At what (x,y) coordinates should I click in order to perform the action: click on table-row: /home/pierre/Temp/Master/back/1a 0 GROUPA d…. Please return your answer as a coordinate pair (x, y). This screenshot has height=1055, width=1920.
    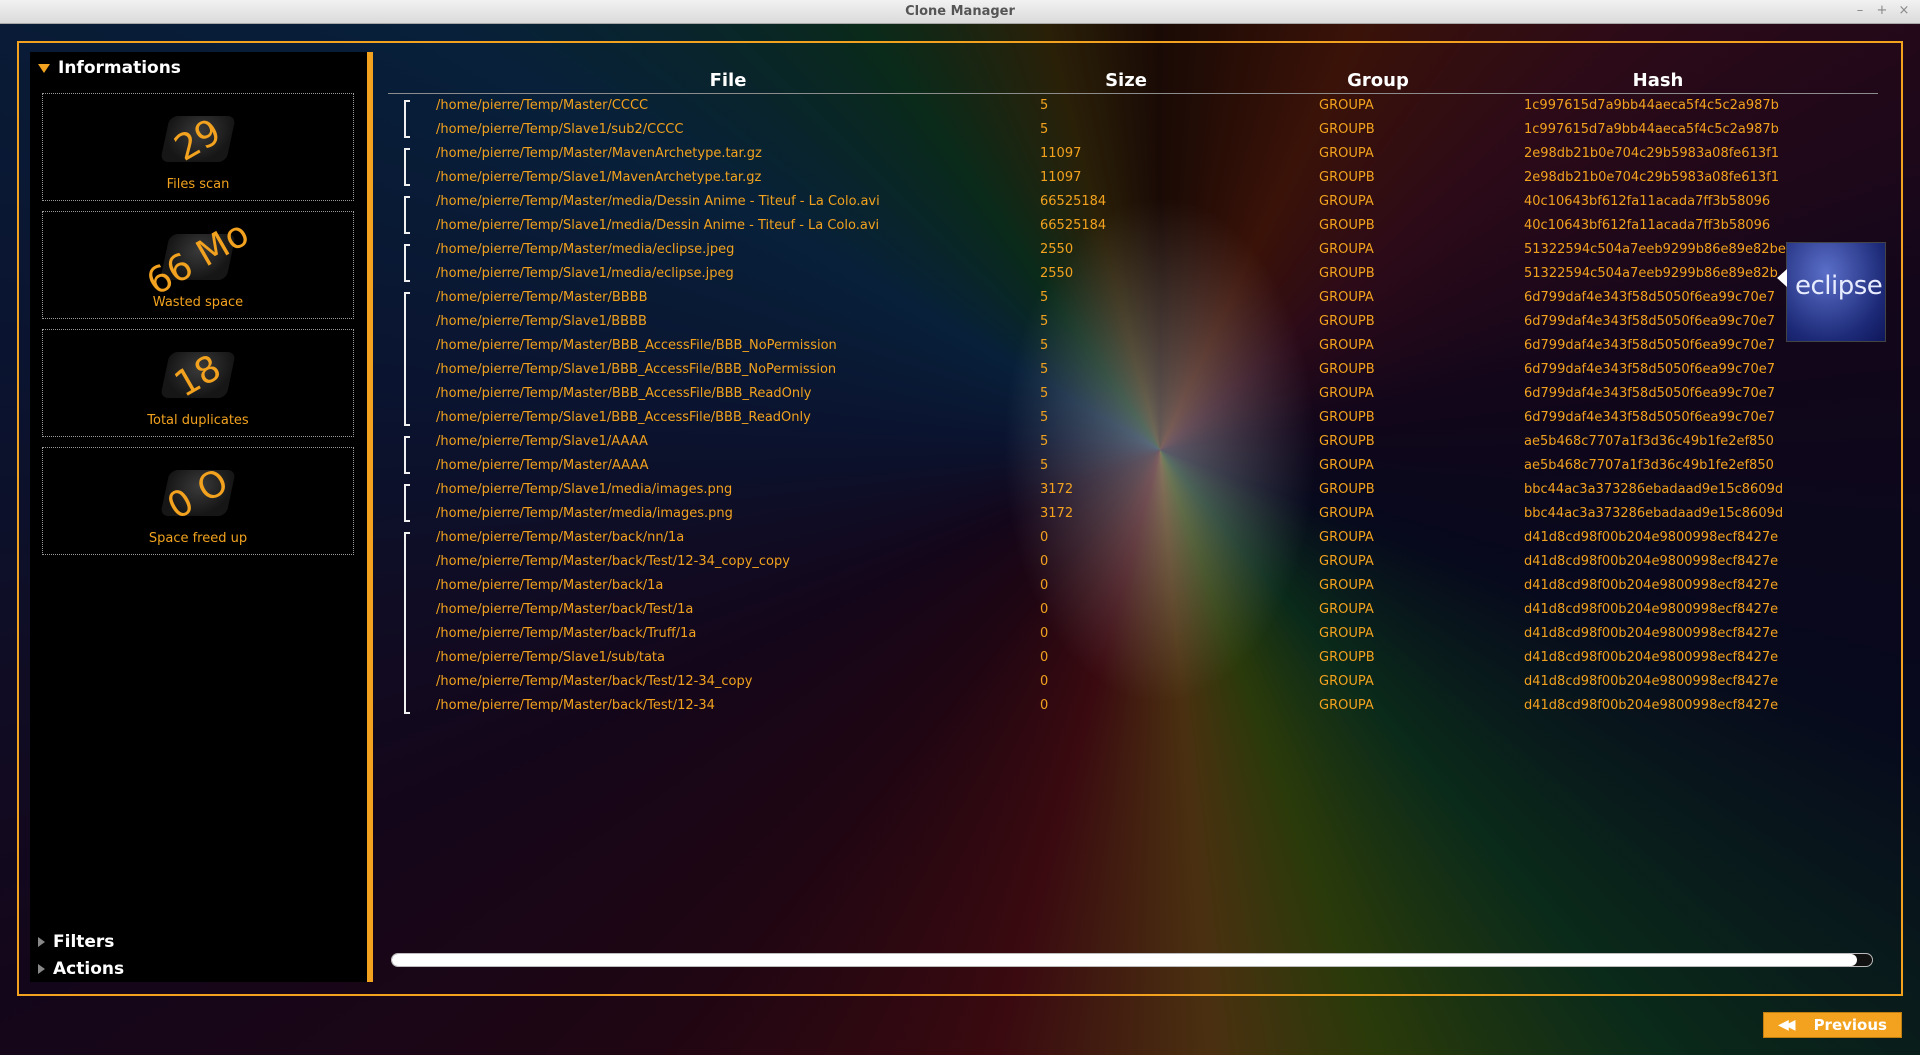
    Looking at the image, I should click on (1133, 587).